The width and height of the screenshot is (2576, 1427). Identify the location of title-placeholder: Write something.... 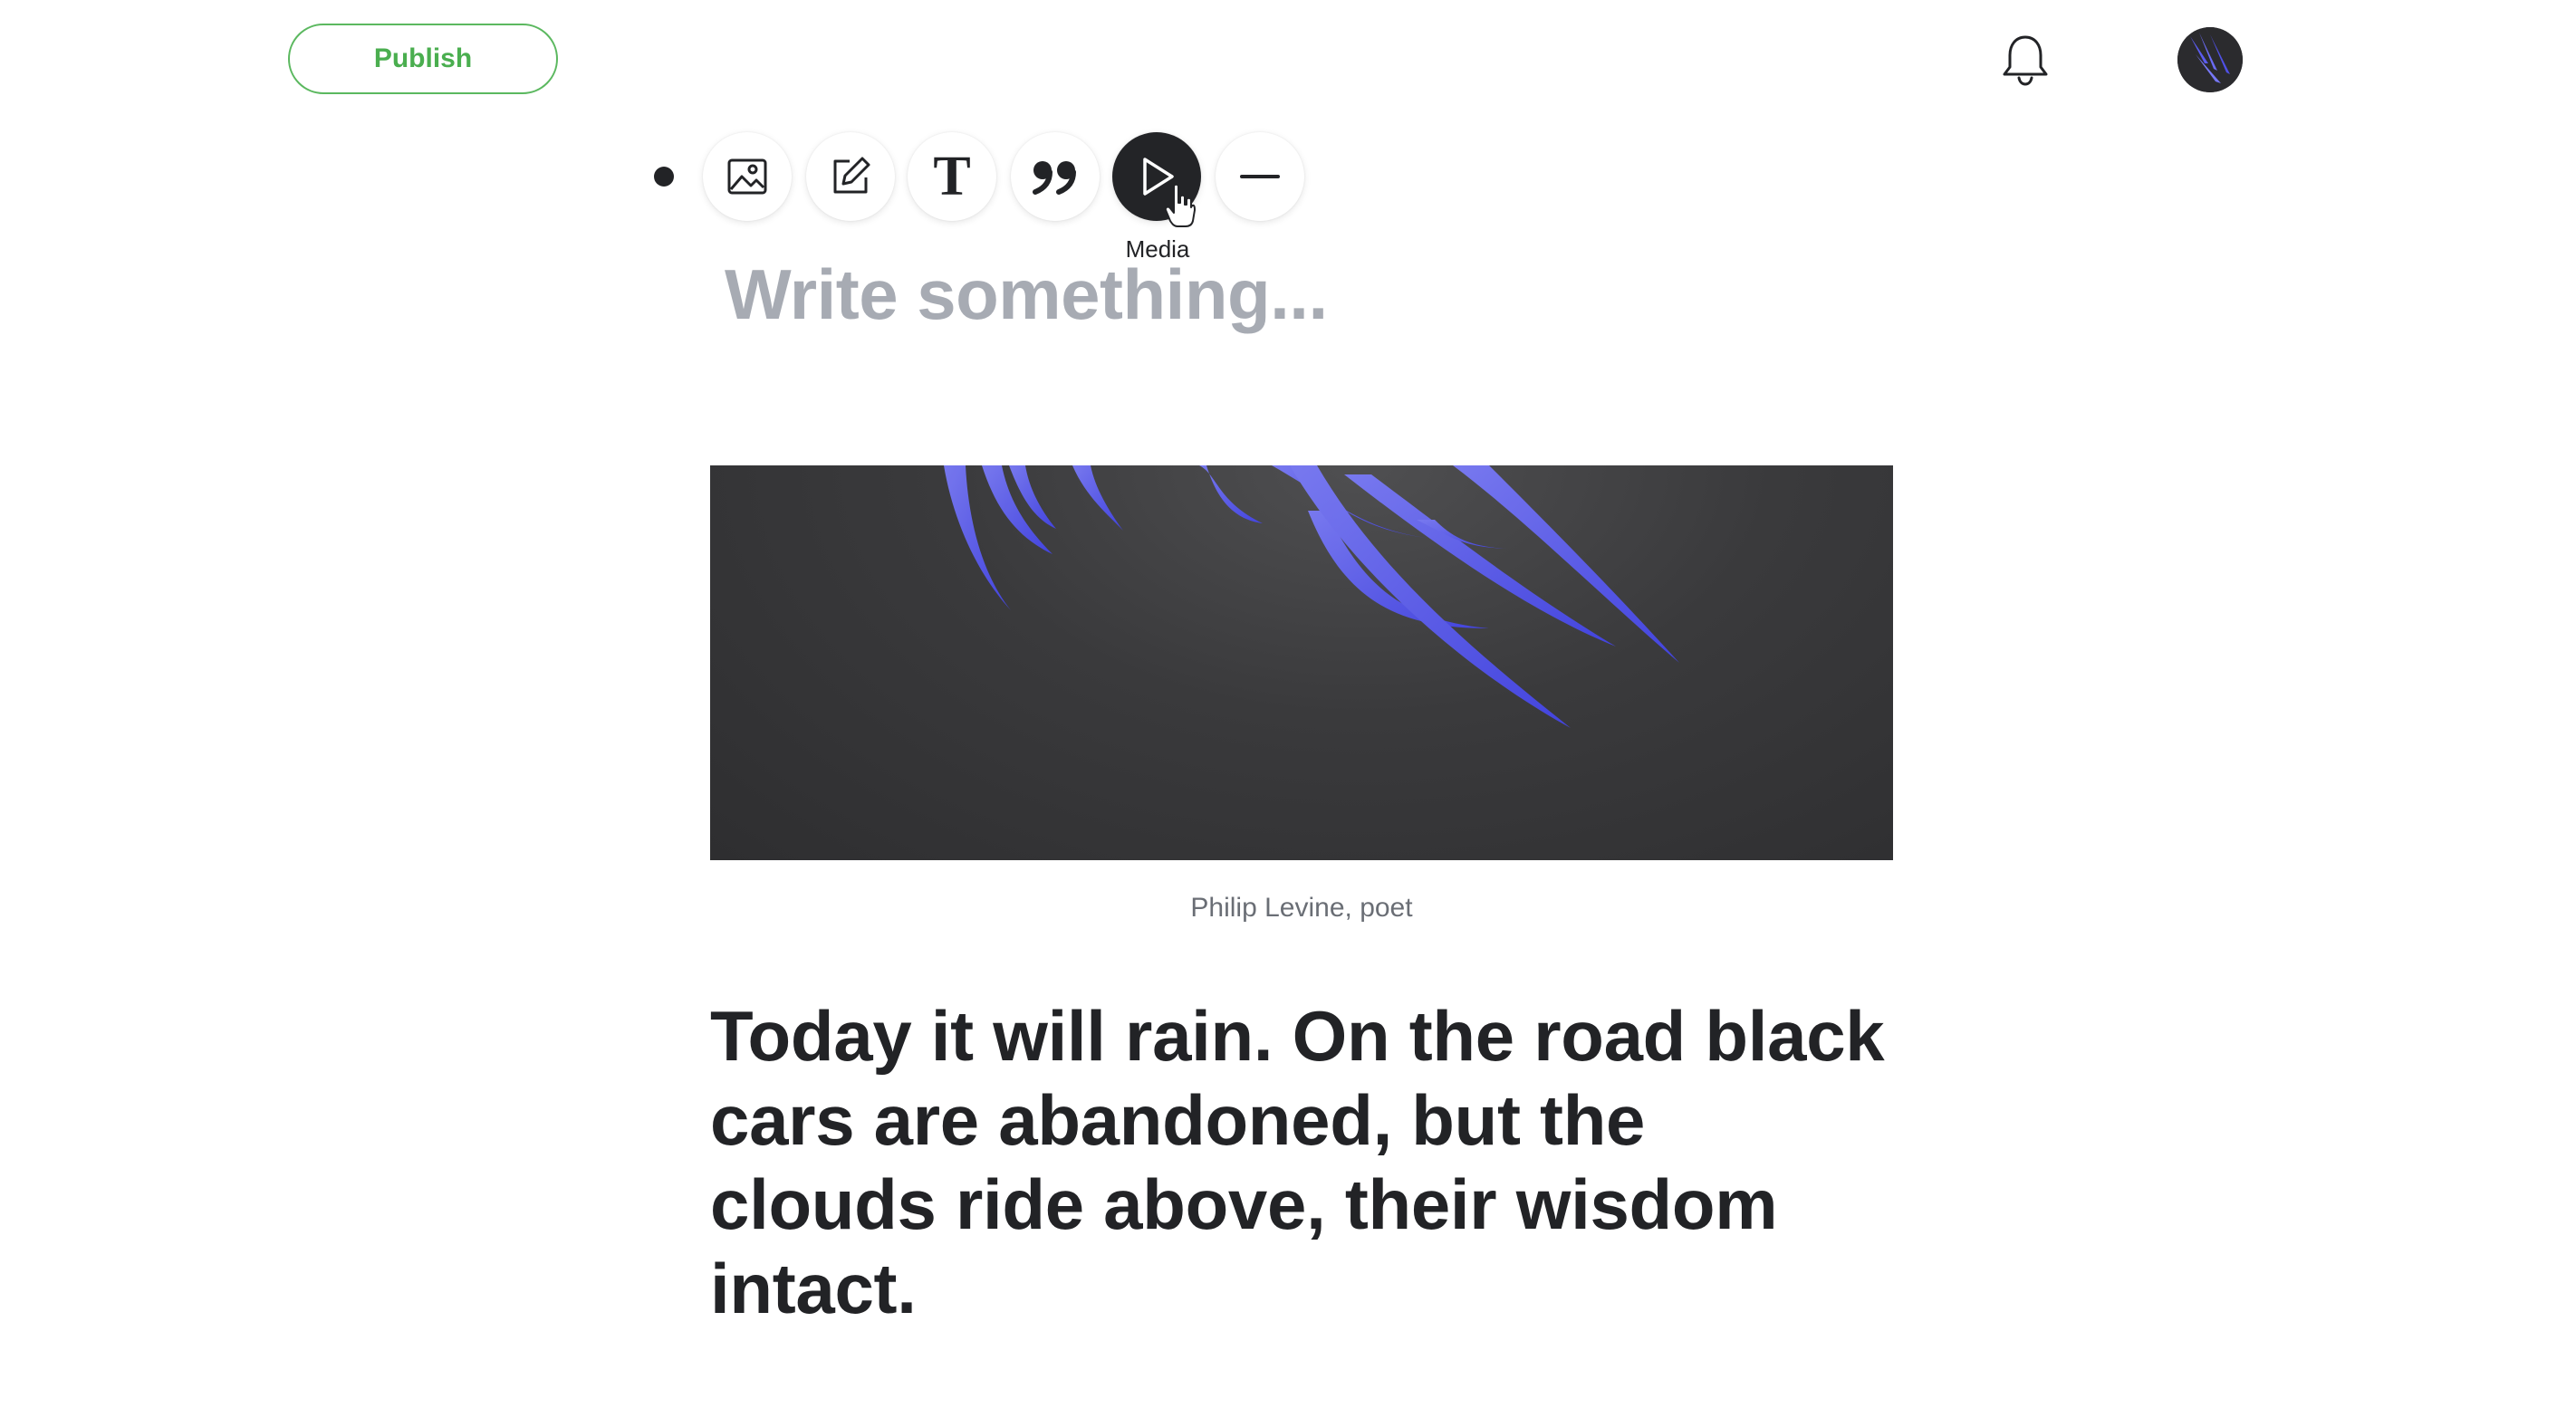
(1026, 295).